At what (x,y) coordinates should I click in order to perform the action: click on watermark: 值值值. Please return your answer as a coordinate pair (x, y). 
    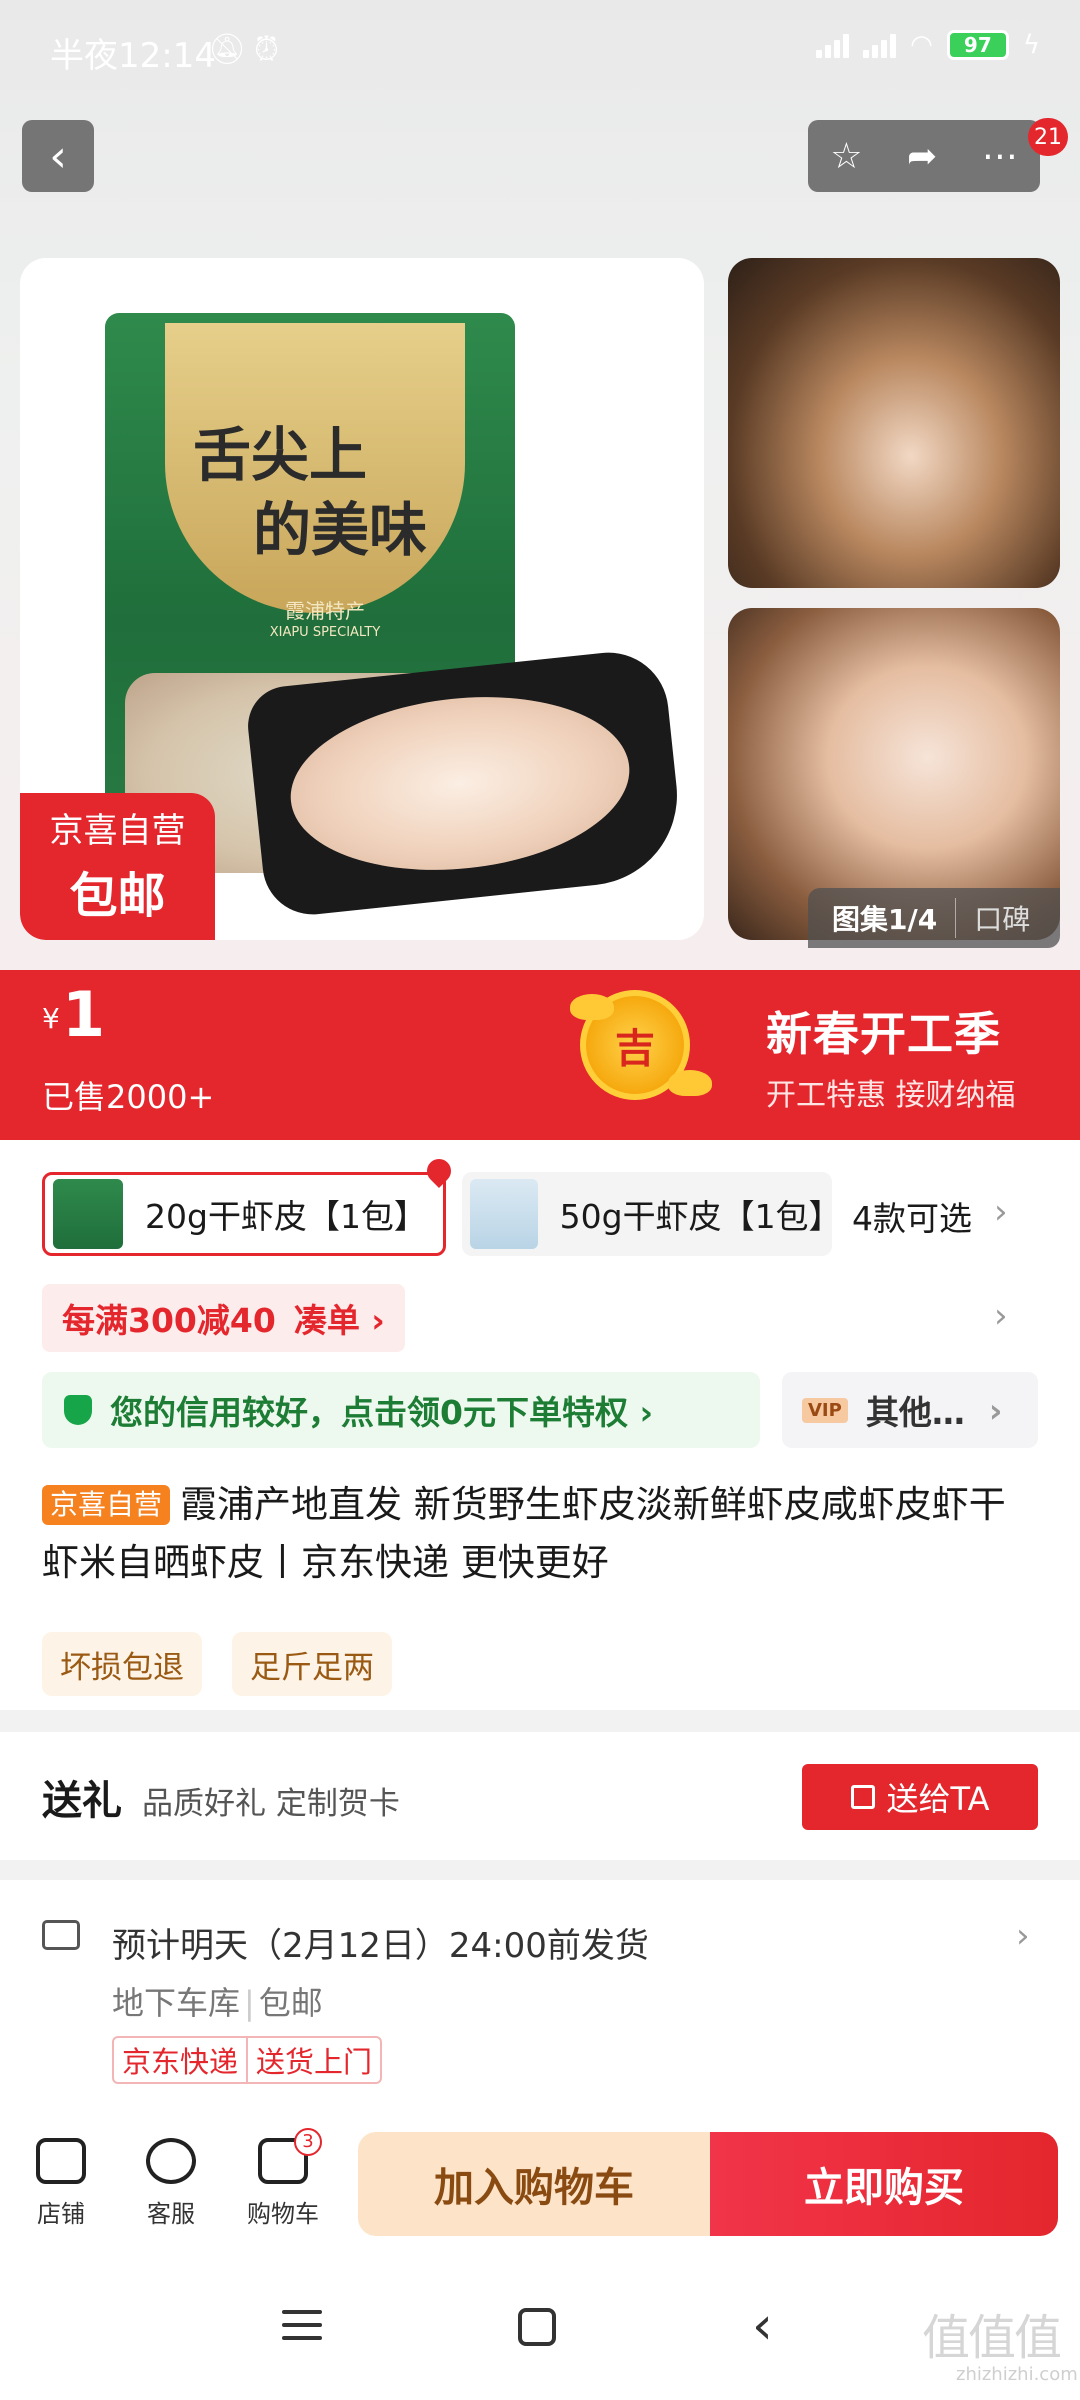
    Looking at the image, I should click on (992, 2338).